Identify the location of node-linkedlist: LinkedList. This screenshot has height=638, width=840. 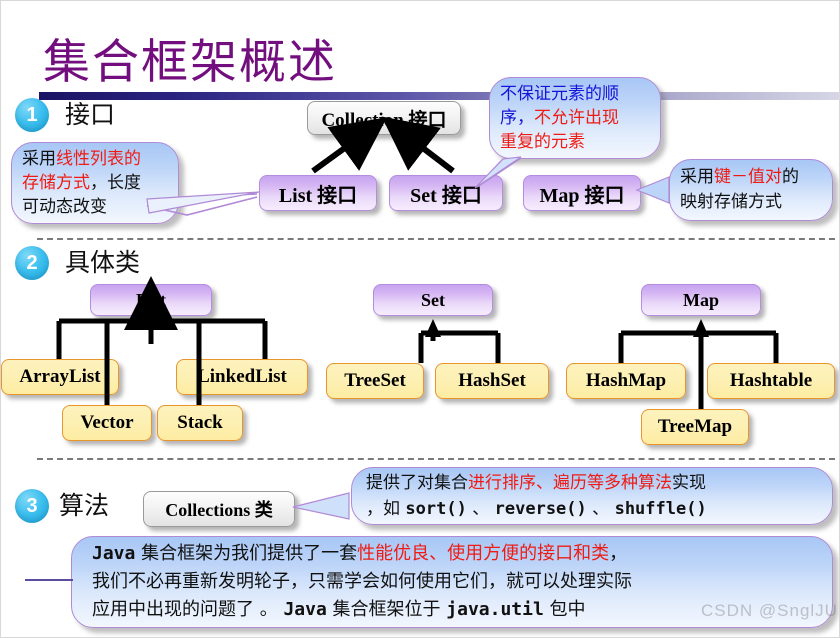
(242, 377).